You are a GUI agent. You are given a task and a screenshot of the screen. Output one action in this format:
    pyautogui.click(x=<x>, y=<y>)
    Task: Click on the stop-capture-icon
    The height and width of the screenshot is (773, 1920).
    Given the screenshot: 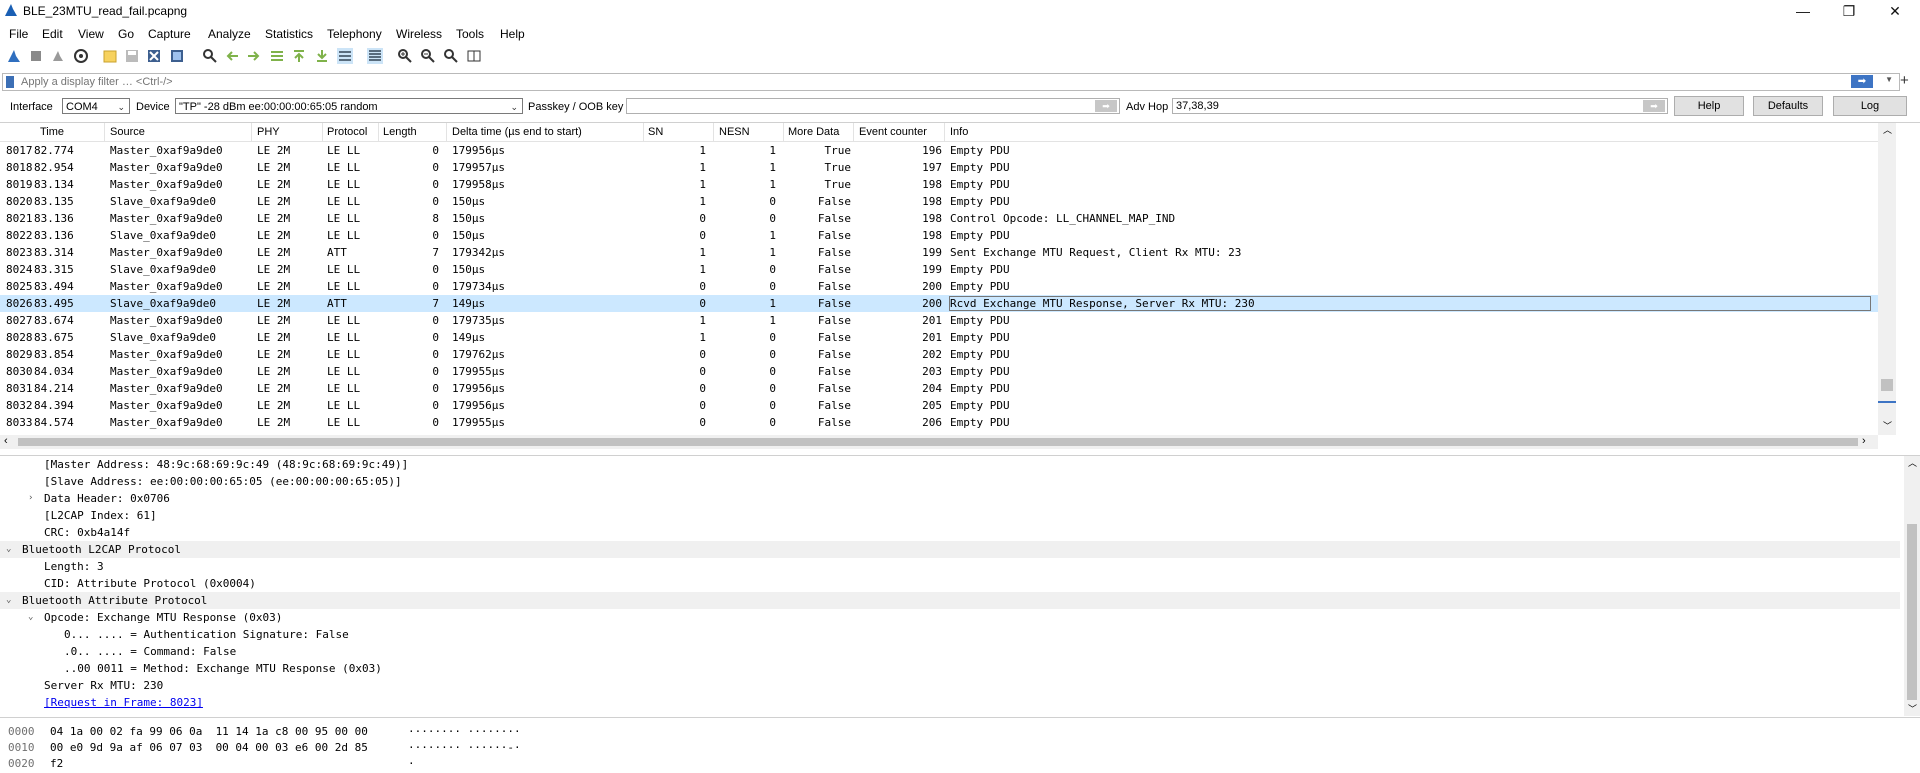 What is the action you would take?
    pyautogui.click(x=36, y=56)
    